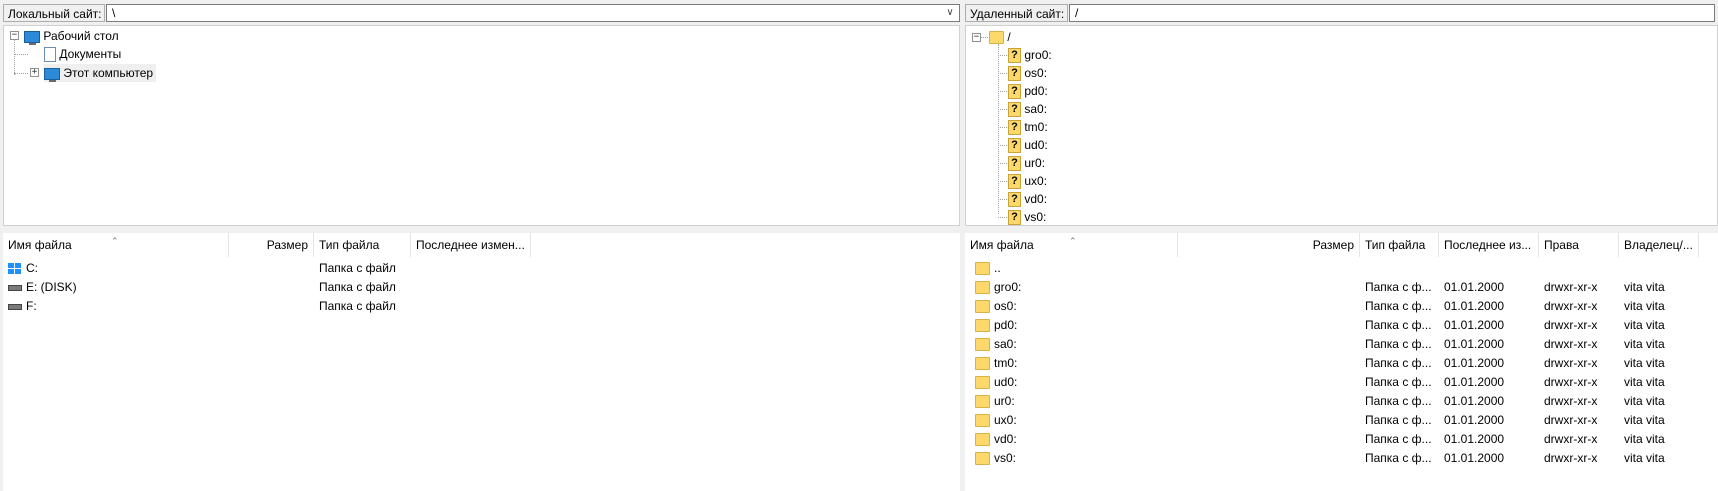 The image size is (1718, 491). What do you see at coordinates (1074, 268) in the screenshot?
I see `file-name-cell: ..` at bounding box center [1074, 268].